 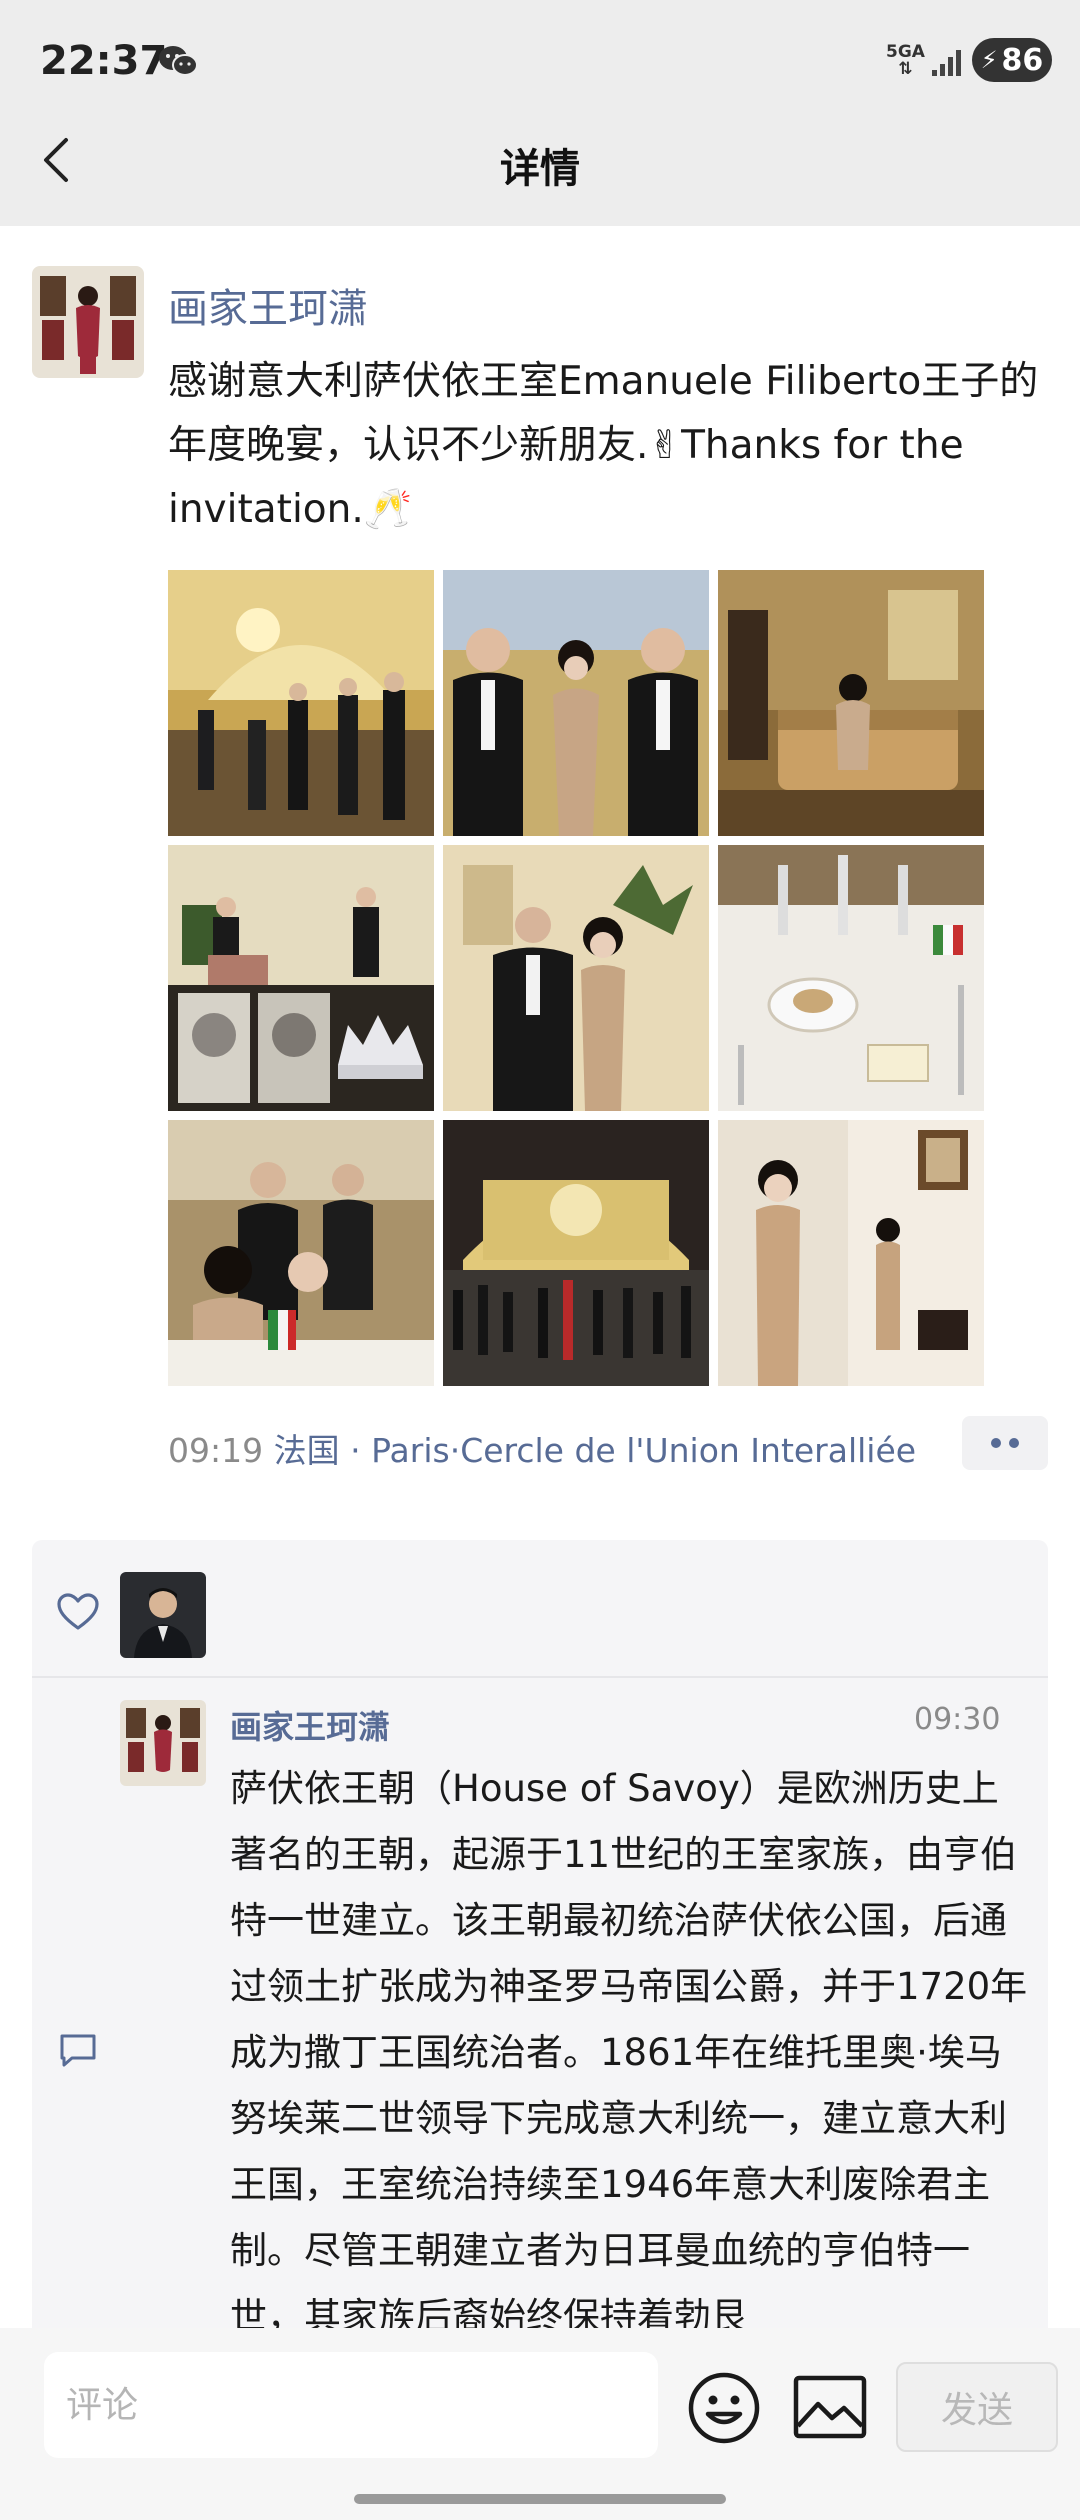 I want to click on home-indicator, so click(x=540, y=2499).